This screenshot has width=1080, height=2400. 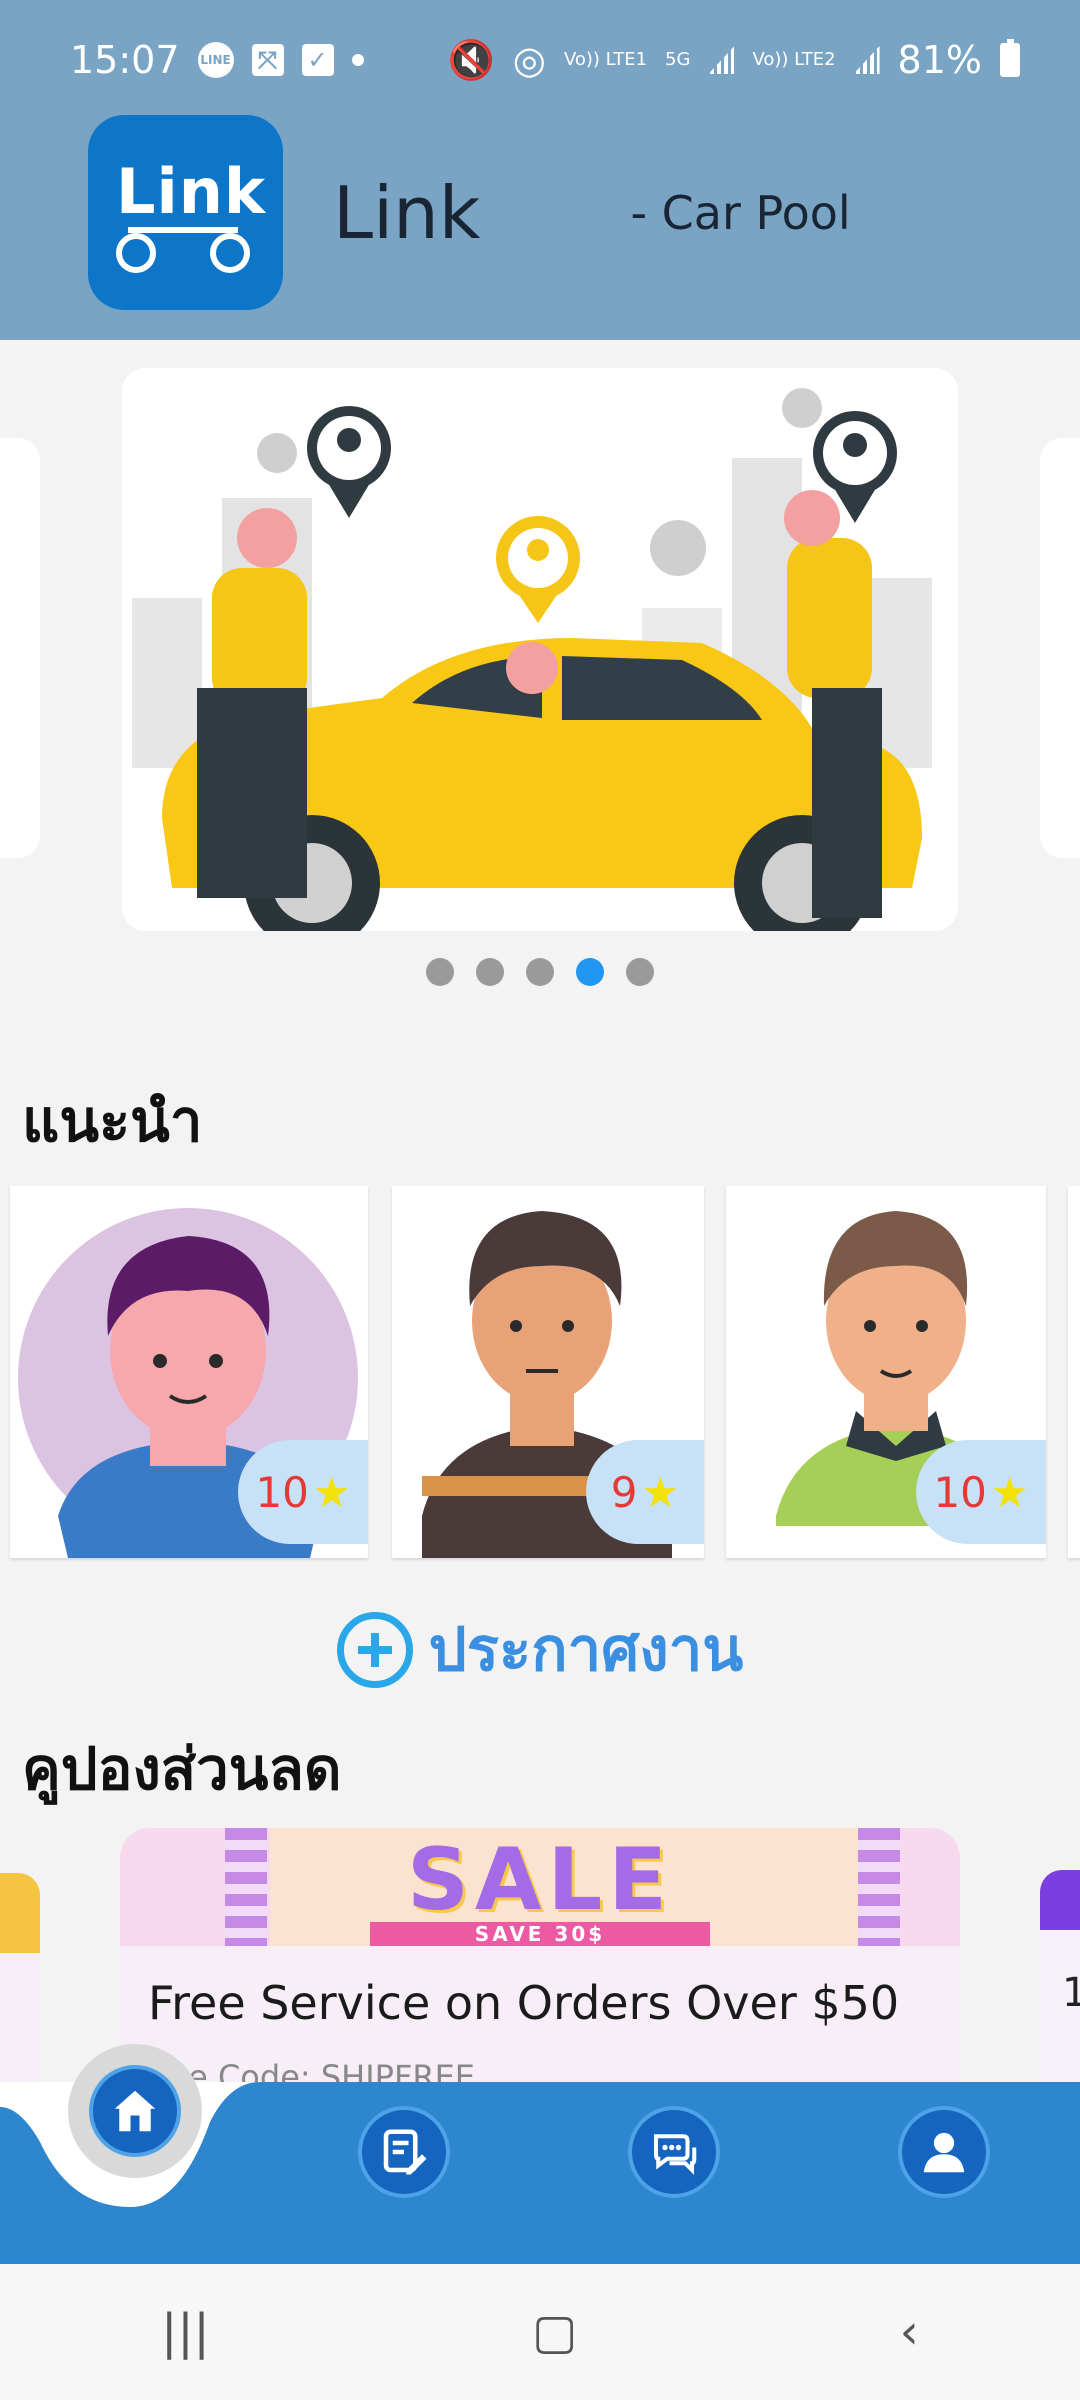 I want to click on profile-tab-button, so click(x=944, y=2152).